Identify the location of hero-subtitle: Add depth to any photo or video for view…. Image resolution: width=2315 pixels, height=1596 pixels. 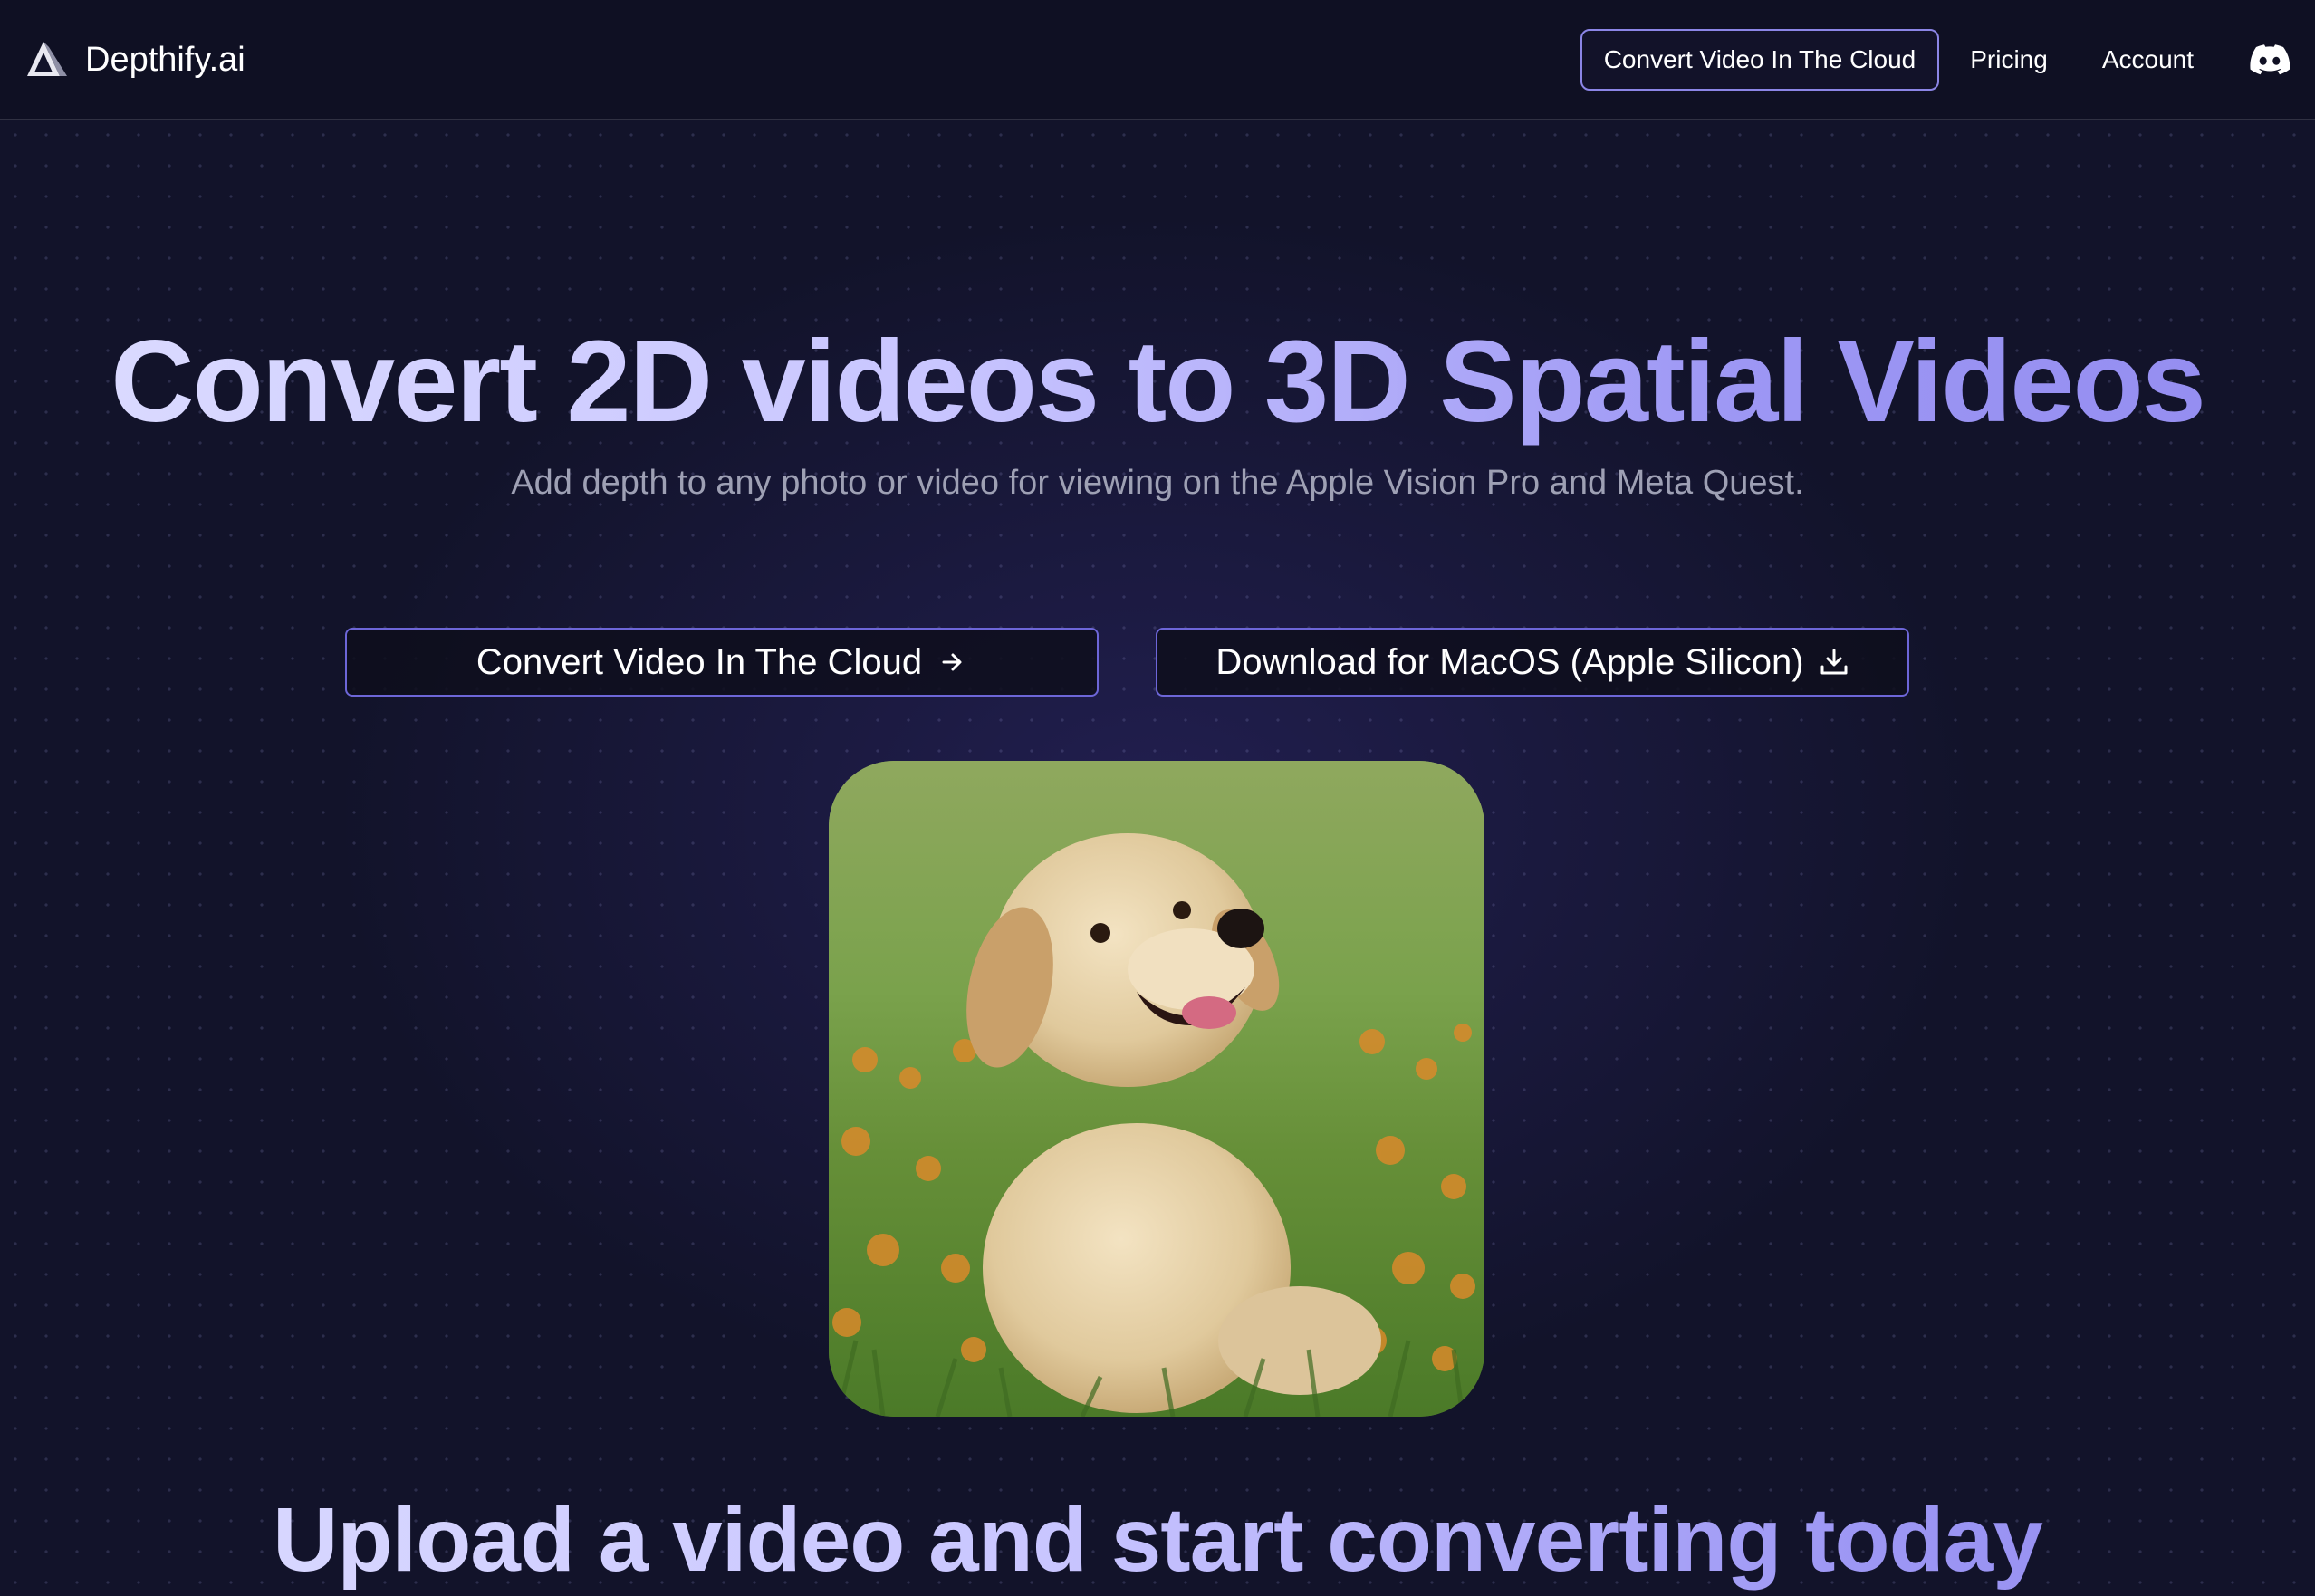
(1157, 483).